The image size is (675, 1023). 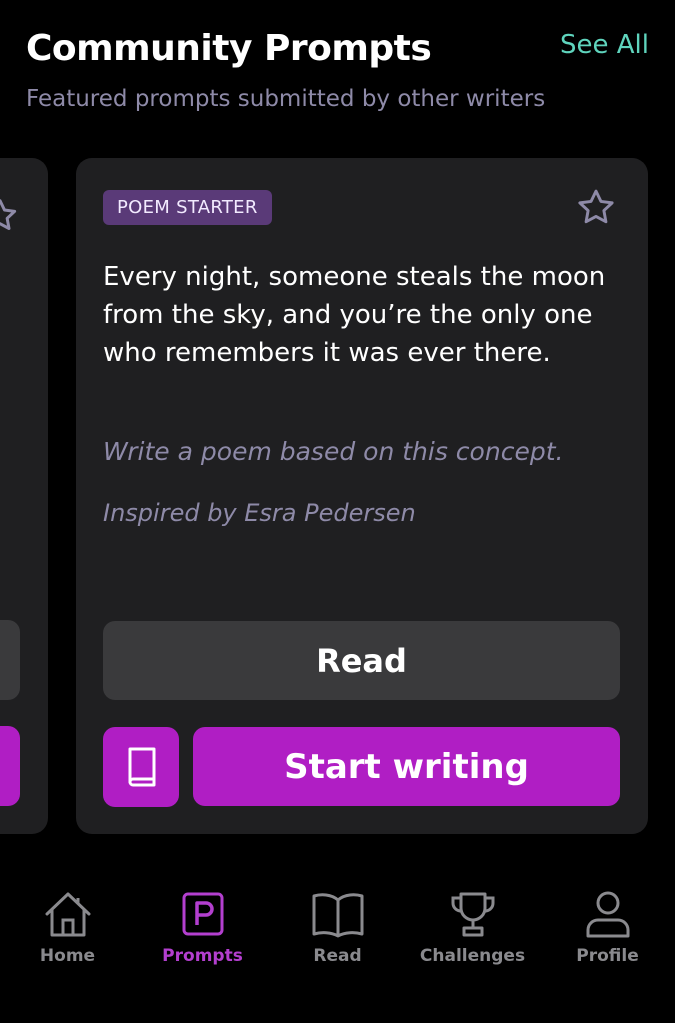 I want to click on tab-read: Read, so click(x=337, y=927).